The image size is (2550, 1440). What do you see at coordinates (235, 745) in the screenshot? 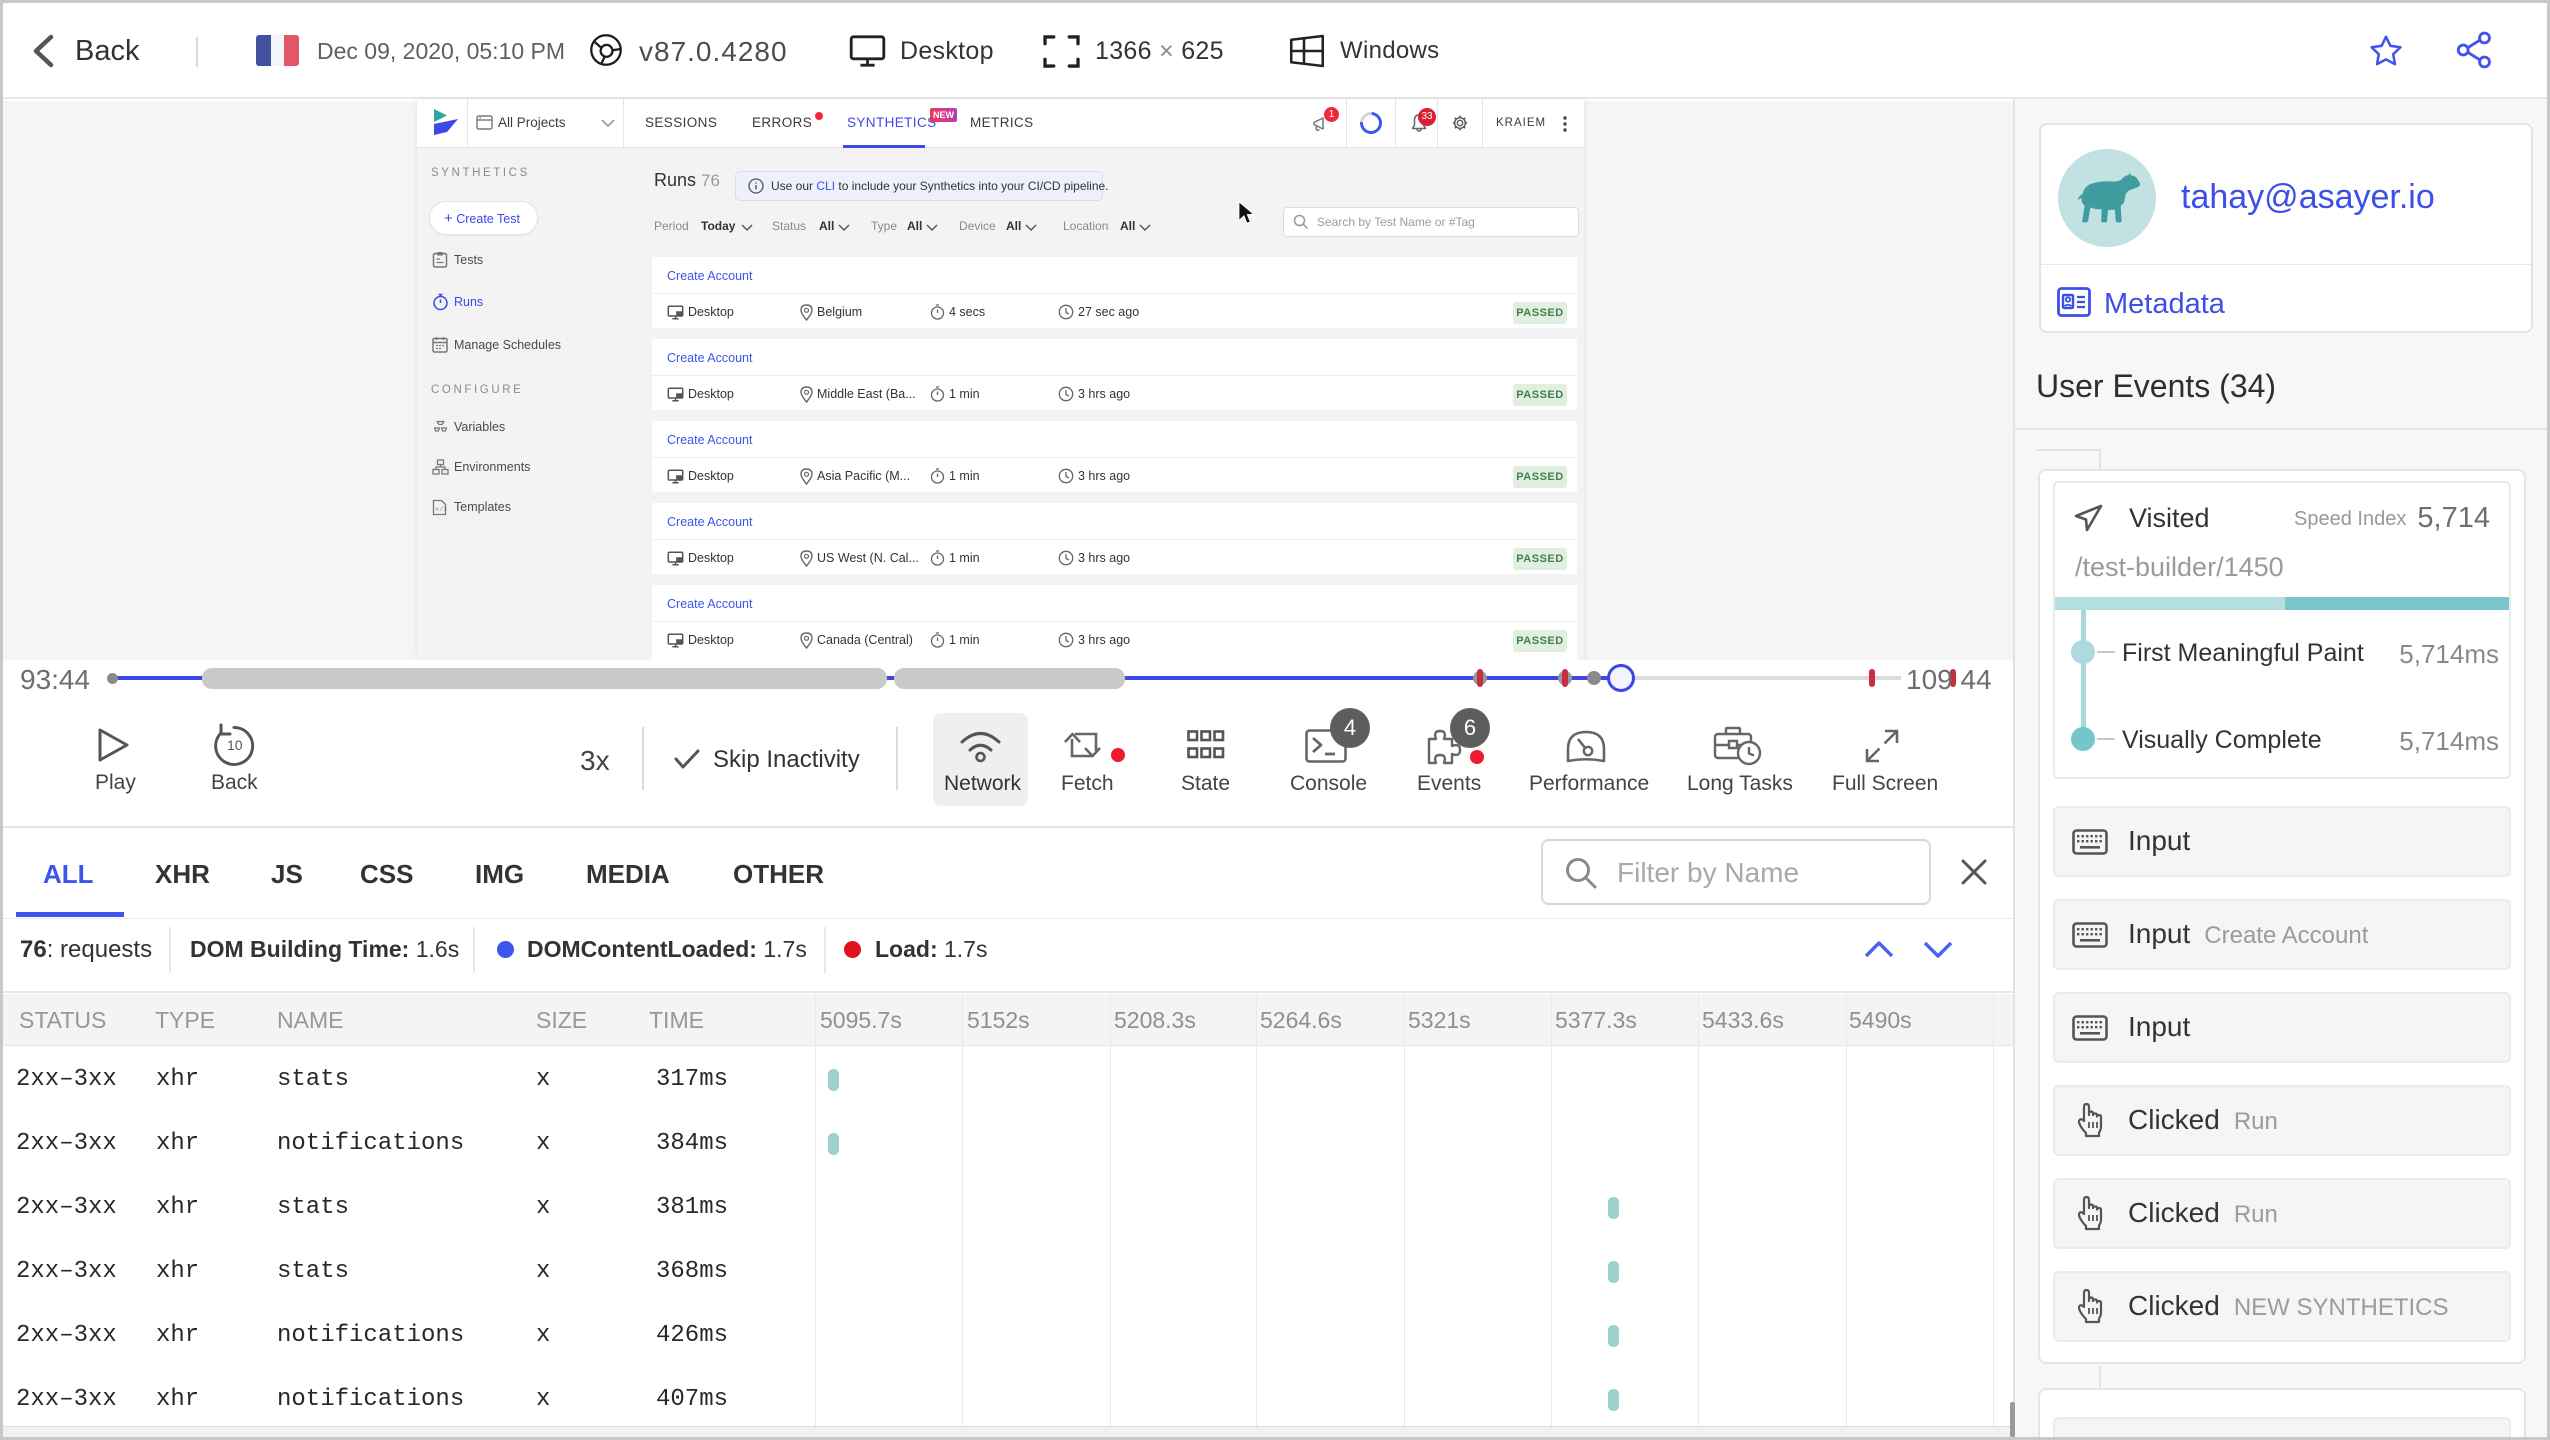
I see `svg-text: 10` at bounding box center [235, 745].